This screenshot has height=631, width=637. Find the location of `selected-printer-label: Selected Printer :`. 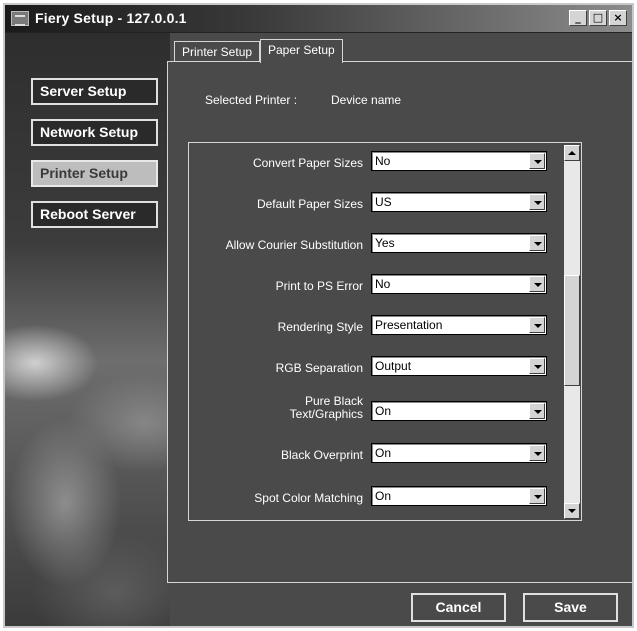

selected-printer-label: Selected Printer : is located at coordinates (251, 100).